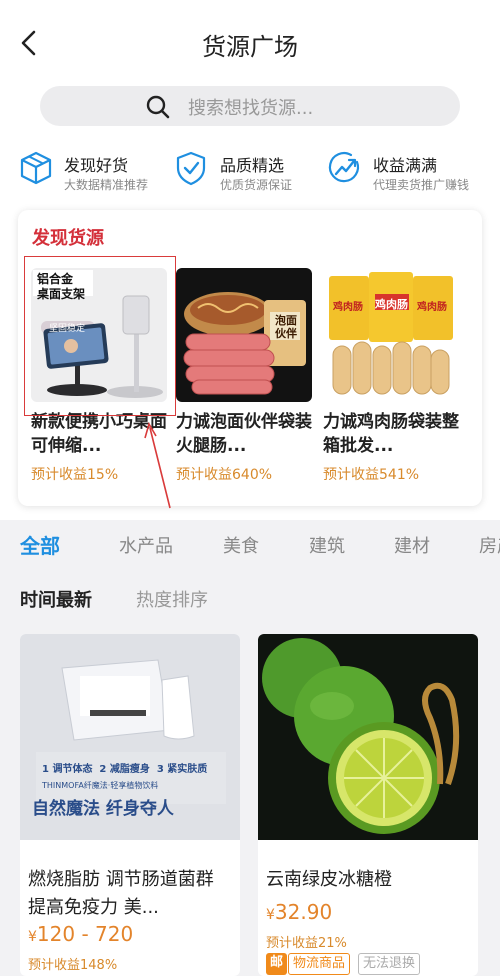  Describe the element at coordinates (68, 238) in the screenshot. I see `discover-title: 发现货源` at that location.